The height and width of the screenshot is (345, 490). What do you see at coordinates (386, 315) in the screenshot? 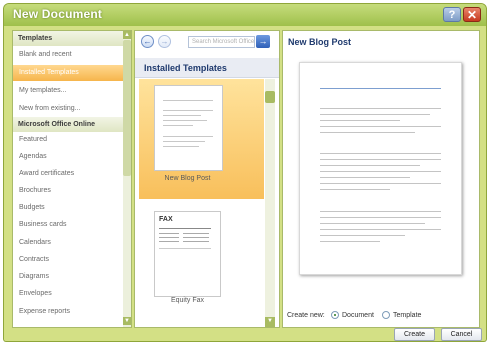
I see `template-radio` at bounding box center [386, 315].